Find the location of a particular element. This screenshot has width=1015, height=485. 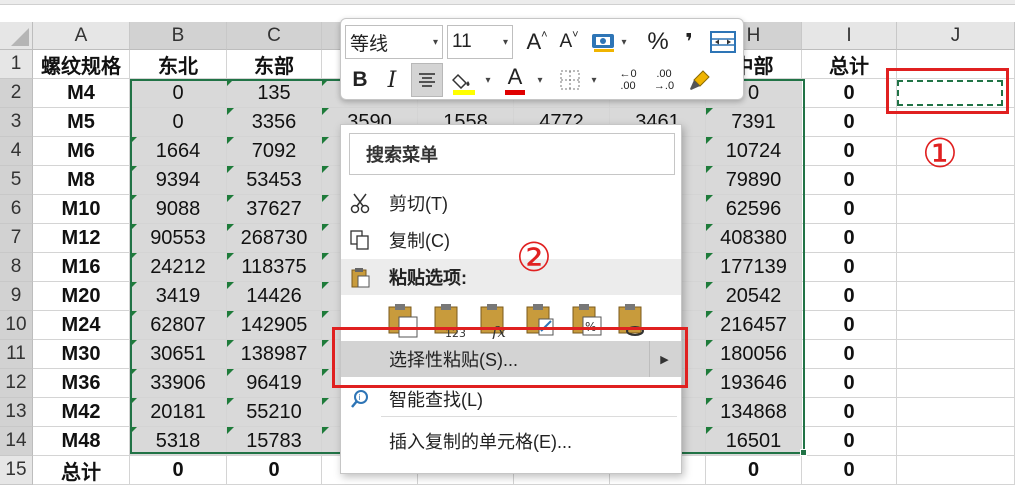

cell-j11 is located at coordinates (956, 354).